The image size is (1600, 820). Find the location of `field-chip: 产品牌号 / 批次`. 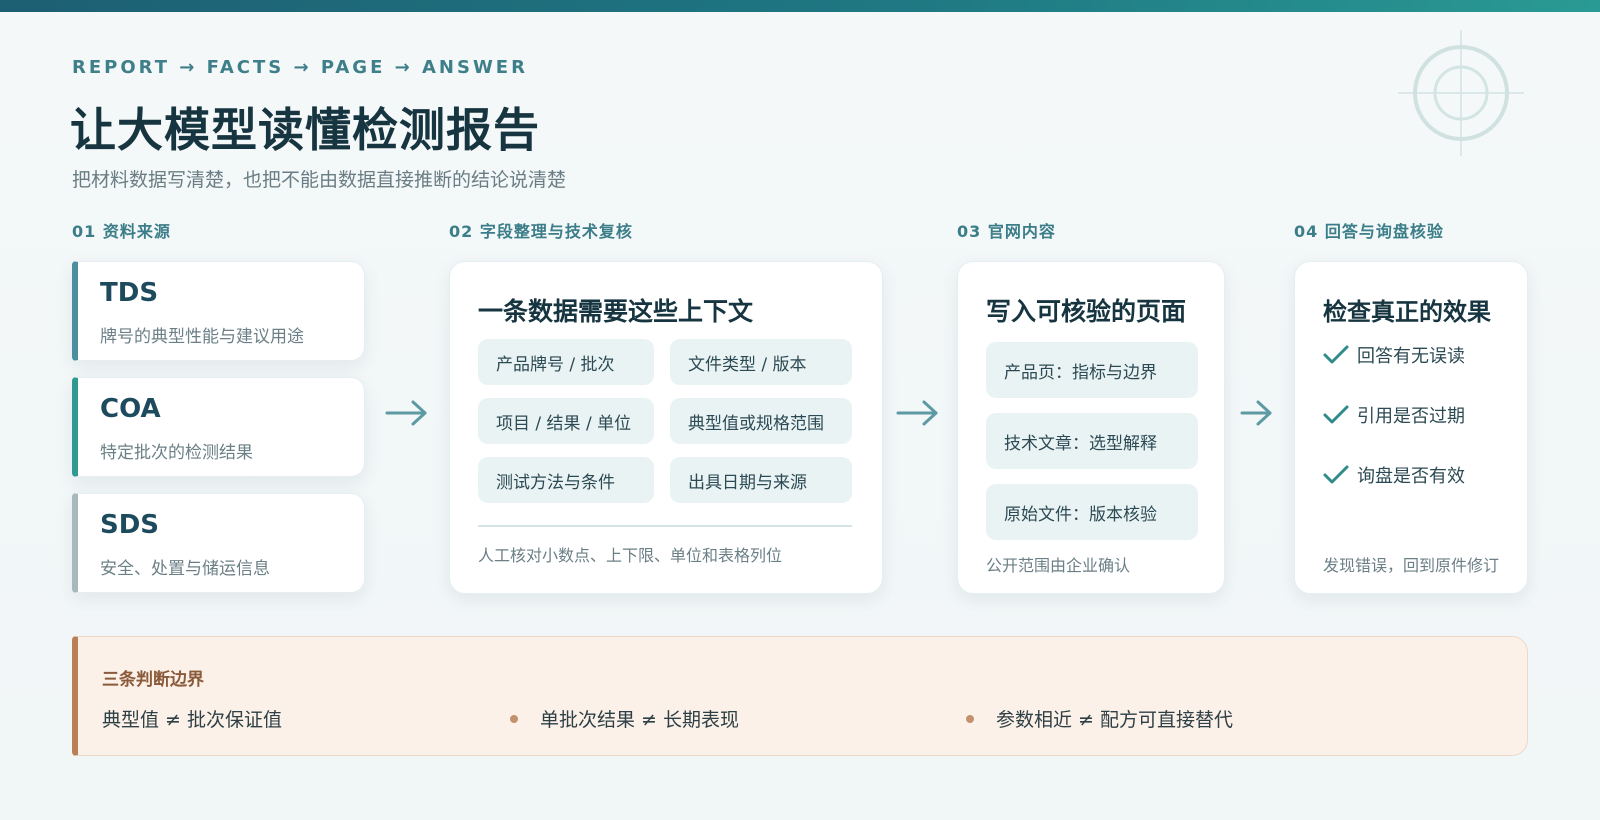

field-chip: 产品牌号 / 批次 is located at coordinates (566, 362).